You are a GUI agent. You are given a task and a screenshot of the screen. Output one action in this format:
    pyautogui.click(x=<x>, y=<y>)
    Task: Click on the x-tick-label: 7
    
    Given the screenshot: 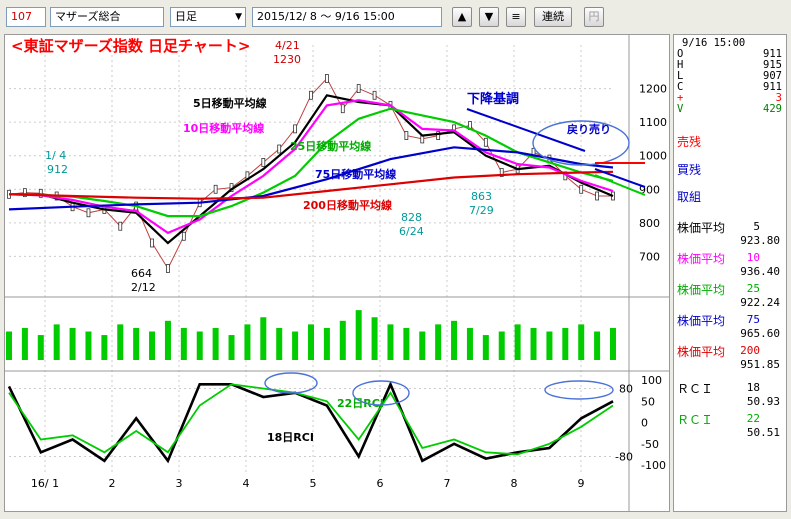 What is the action you would take?
    pyautogui.click(x=447, y=483)
    